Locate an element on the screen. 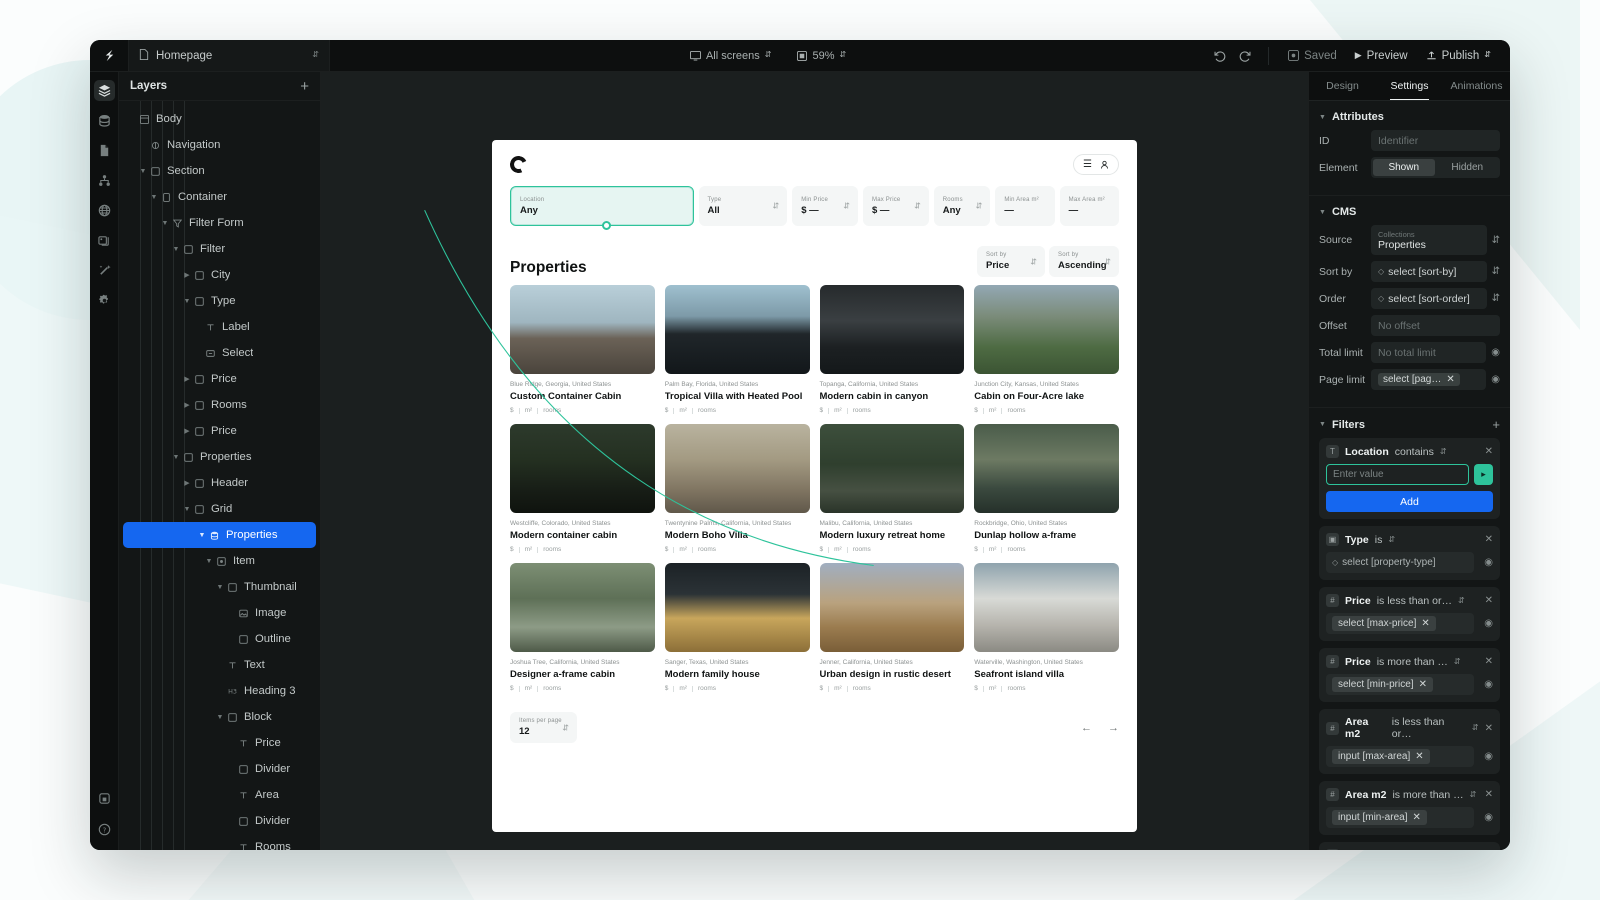 The image size is (1600, 900). arrow-right-icon: → is located at coordinates (1113, 728).